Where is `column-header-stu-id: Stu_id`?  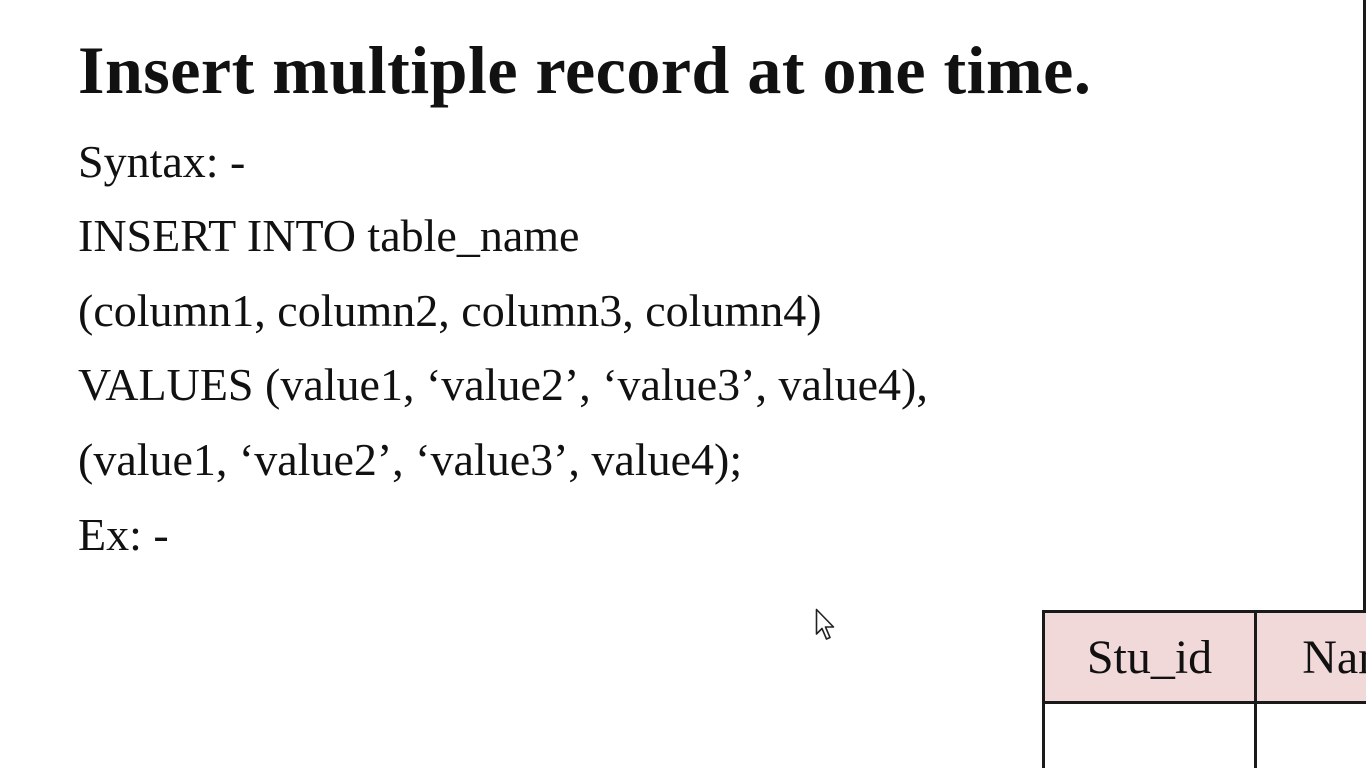 column-header-stu-id: Stu_id is located at coordinates (1149, 657).